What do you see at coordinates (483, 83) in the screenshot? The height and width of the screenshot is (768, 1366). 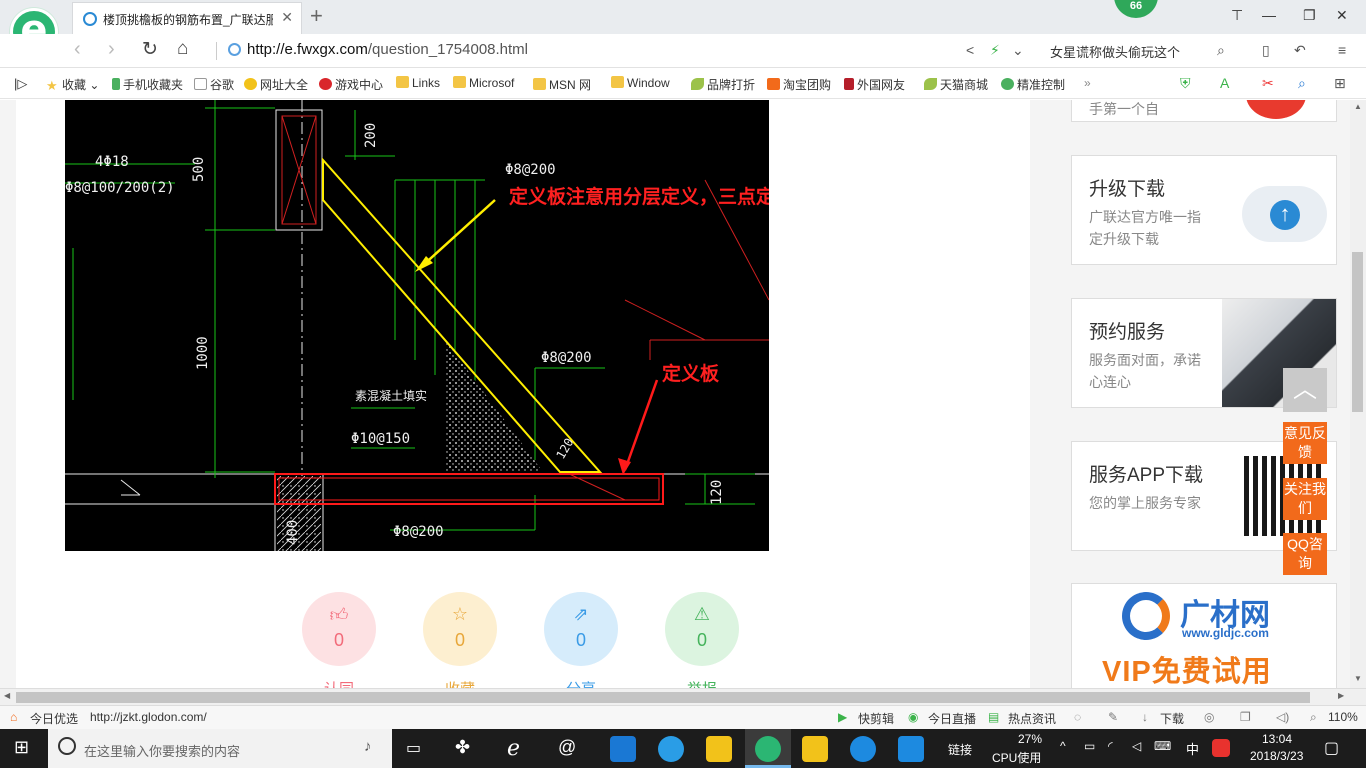 I see `bookmark-item: Microsof` at bounding box center [483, 83].